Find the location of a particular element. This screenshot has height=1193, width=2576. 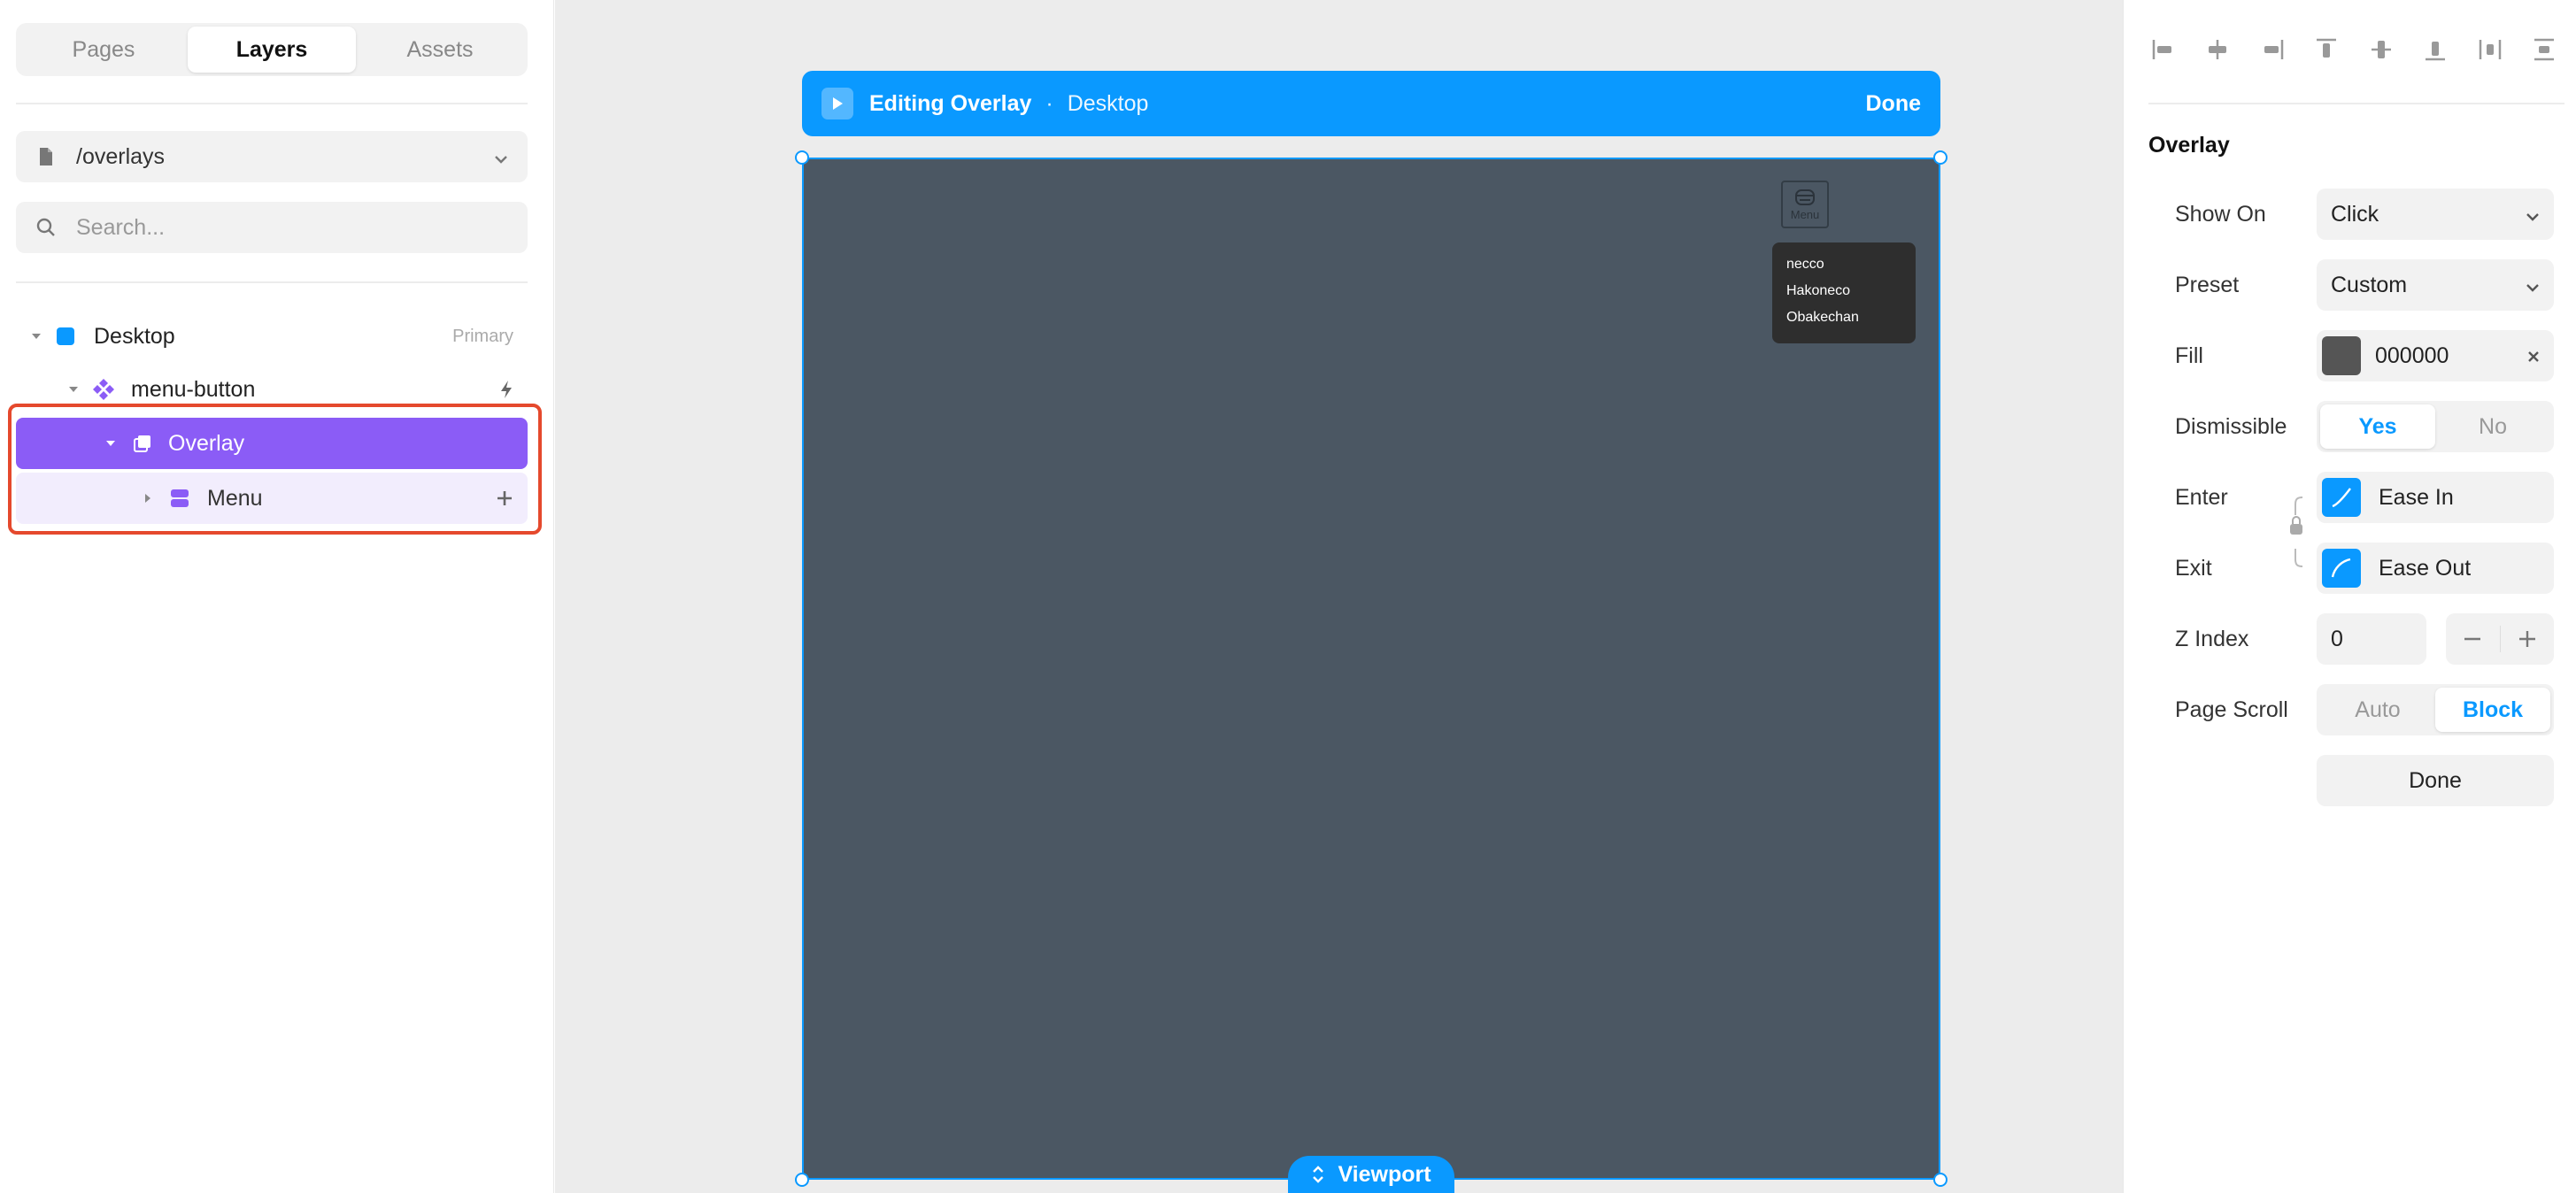

selection-highlight-box is located at coordinates (275, 469).